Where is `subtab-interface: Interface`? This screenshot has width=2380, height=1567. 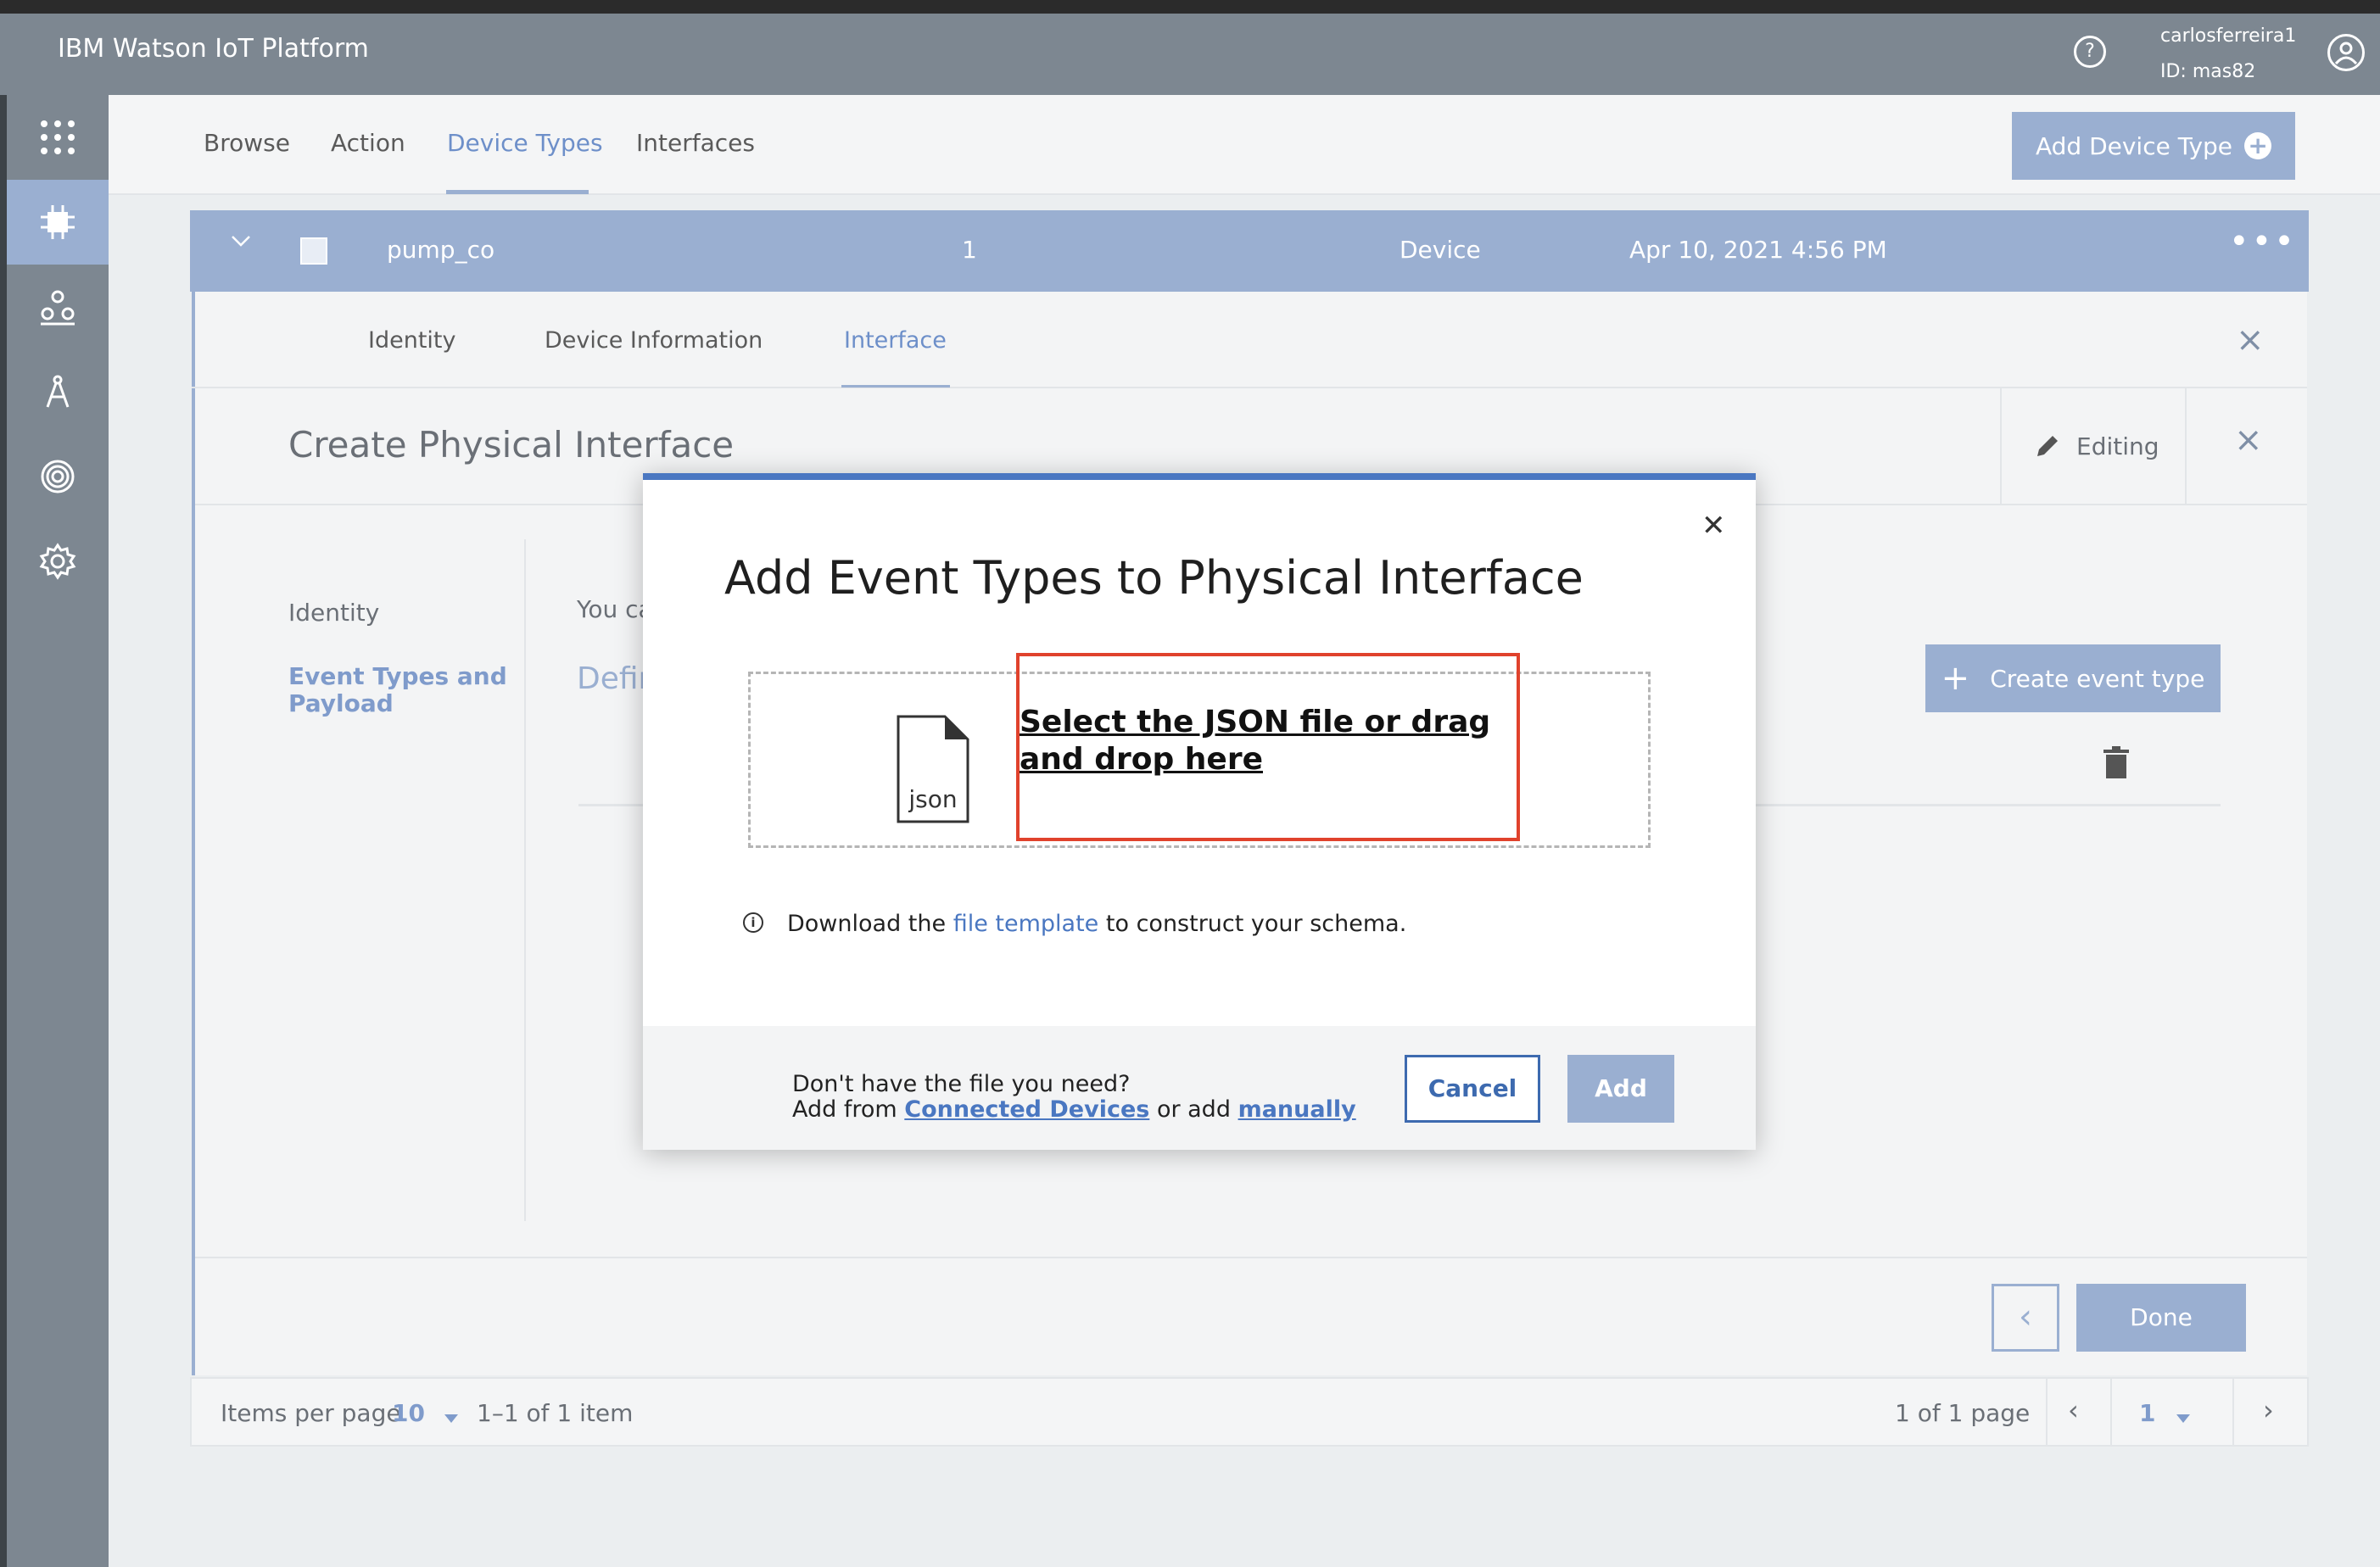
subtab-interface: Interface is located at coordinates (895, 340).